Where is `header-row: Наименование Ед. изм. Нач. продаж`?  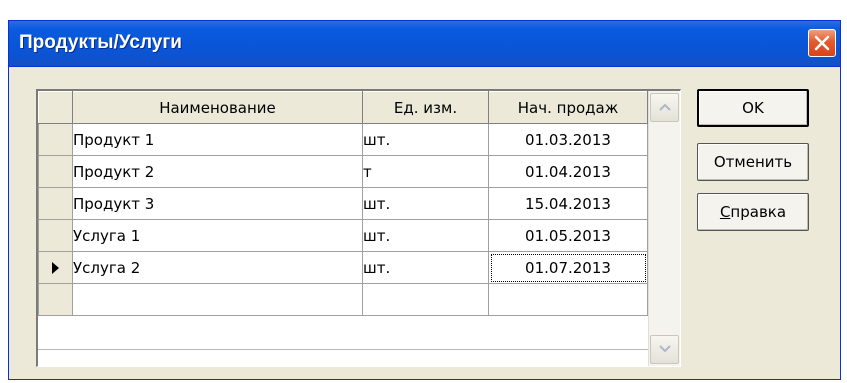
header-row: Наименование Ед. изм. Нач. продаж is located at coordinates (343, 107).